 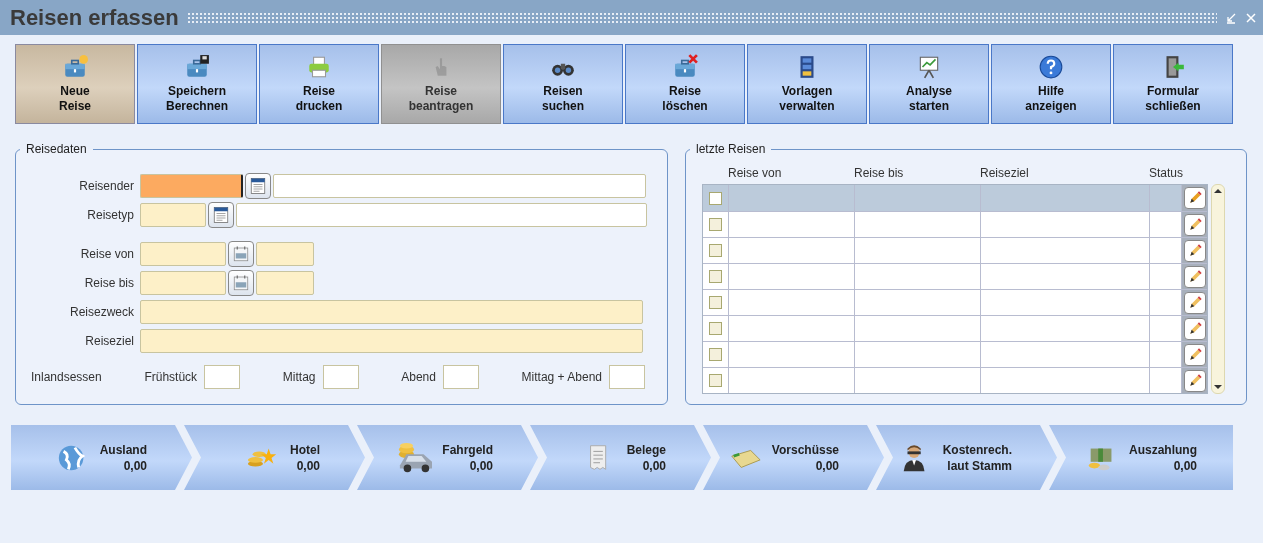 I want to click on restore-icon, so click(x=1231, y=17).